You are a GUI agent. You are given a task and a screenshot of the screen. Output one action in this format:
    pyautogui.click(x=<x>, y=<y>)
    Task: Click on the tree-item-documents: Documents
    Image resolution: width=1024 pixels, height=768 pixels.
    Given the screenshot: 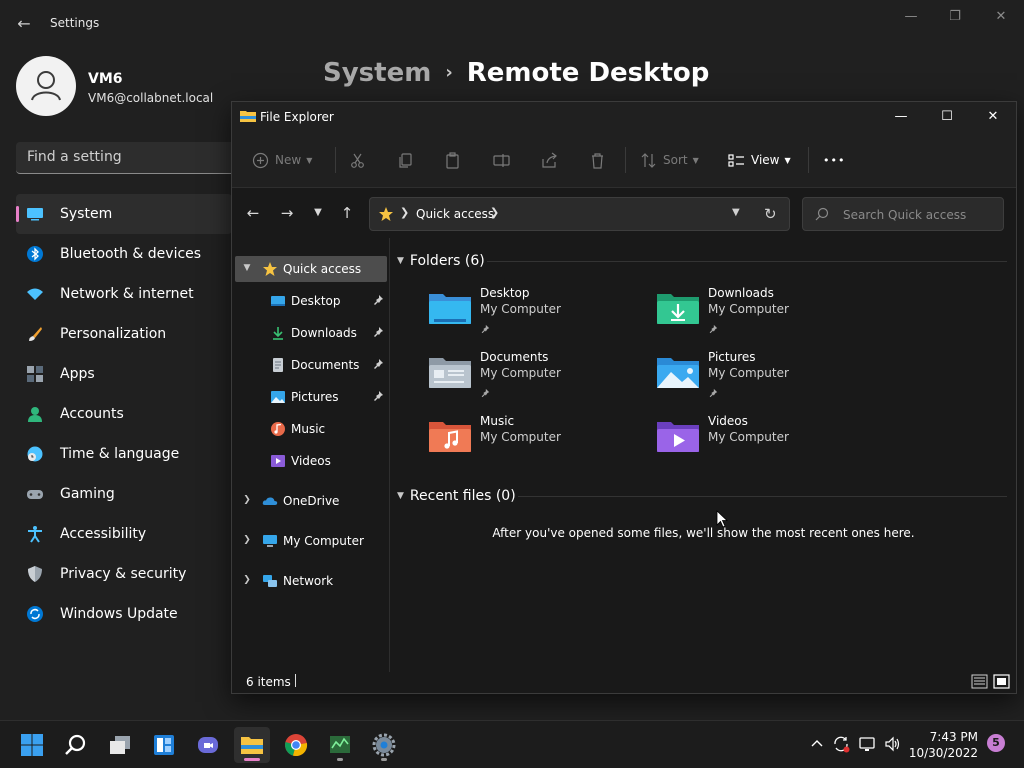 What is the action you would take?
    pyautogui.click(x=311, y=365)
    